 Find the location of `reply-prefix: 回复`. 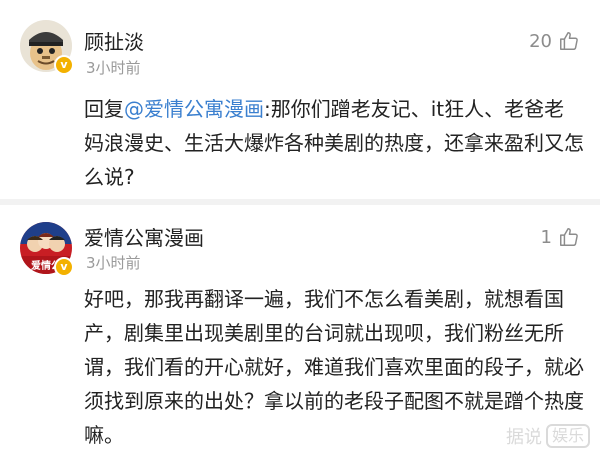

reply-prefix: 回复 is located at coordinates (104, 109).